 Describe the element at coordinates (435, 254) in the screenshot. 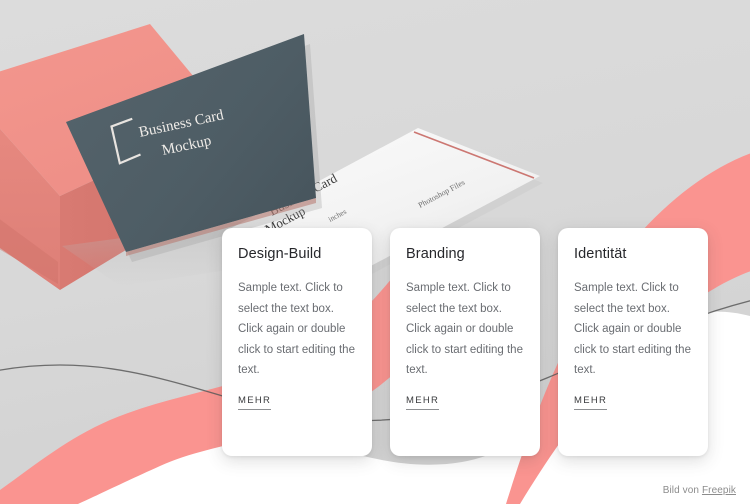

I see `card-title: Branding` at that location.